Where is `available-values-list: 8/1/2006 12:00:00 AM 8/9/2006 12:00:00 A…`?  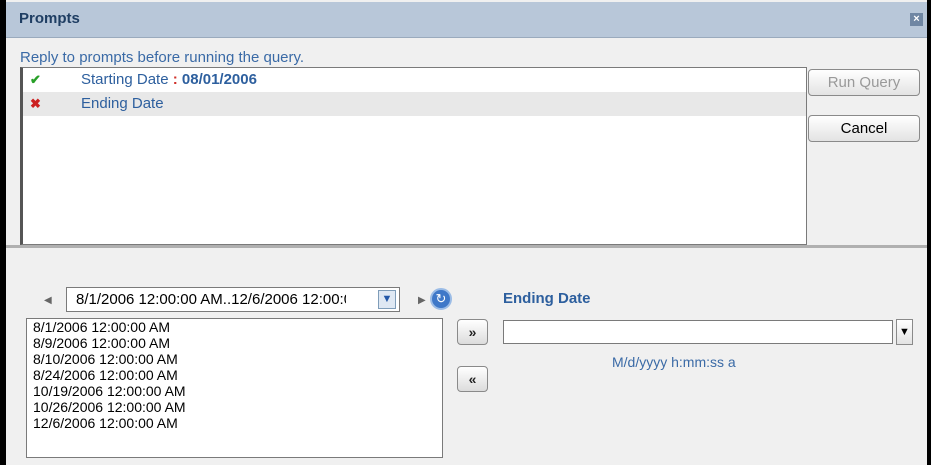 available-values-list: 8/1/2006 12:00:00 AM 8/9/2006 12:00:00 A… is located at coordinates (234, 388).